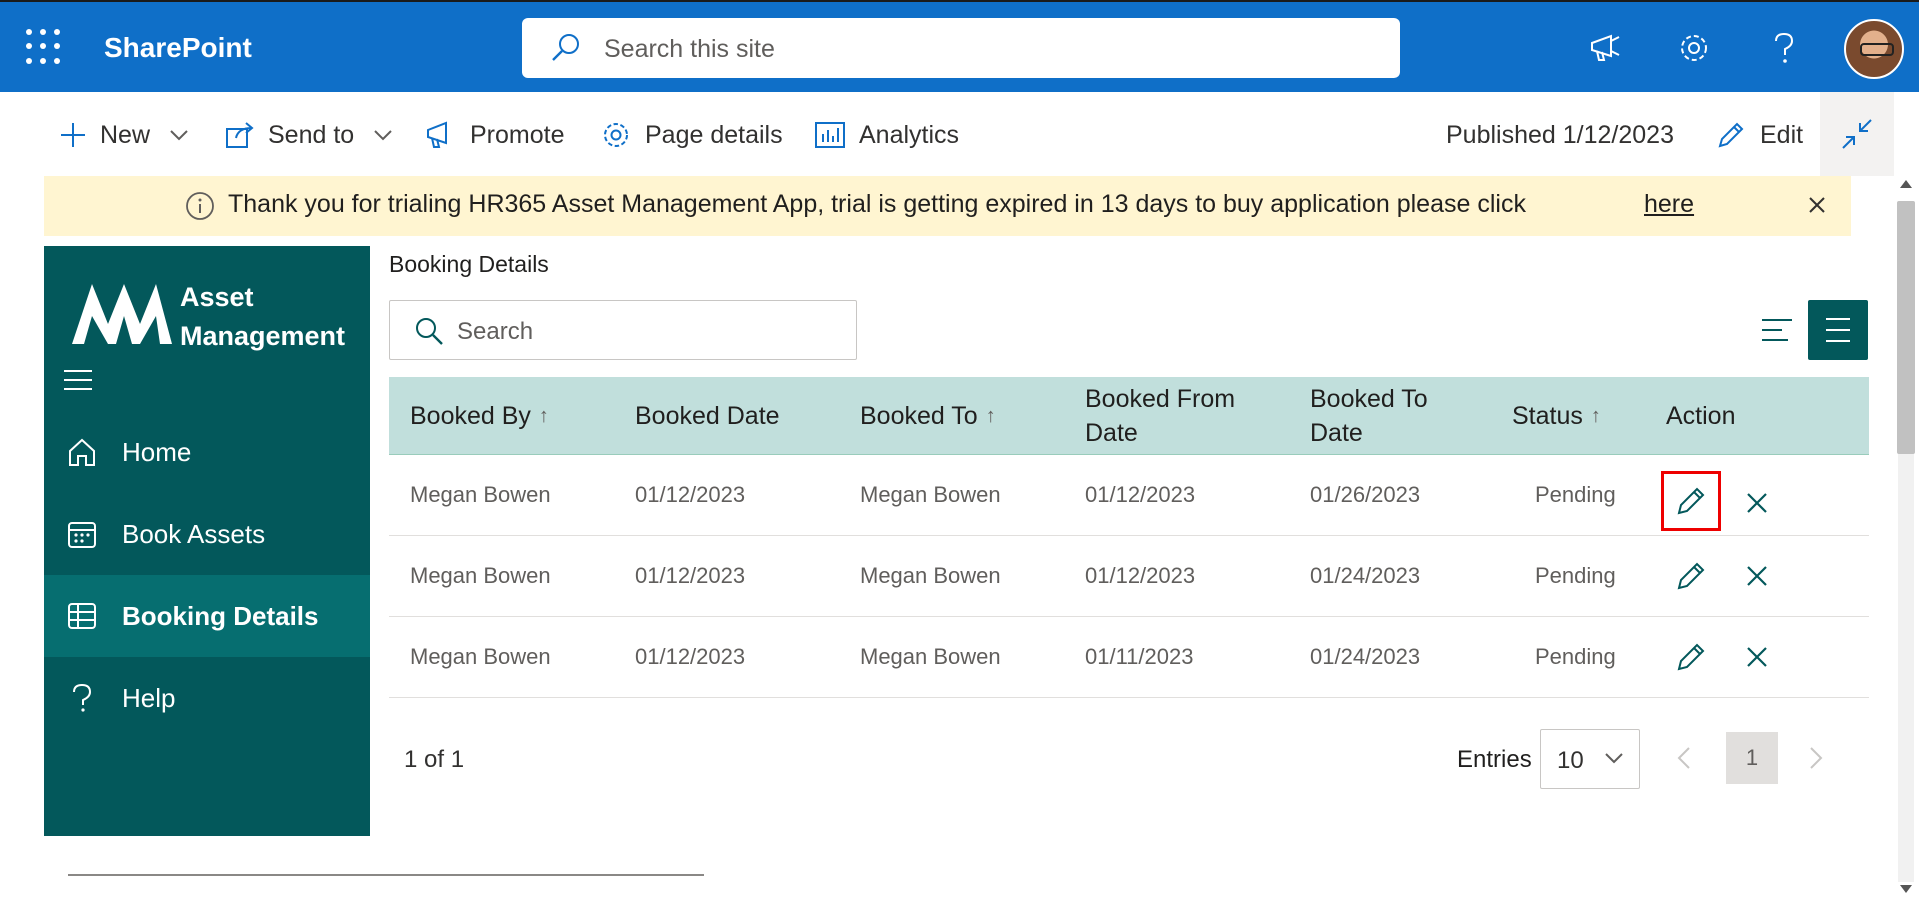 Image resolution: width=1919 pixels, height=903 pixels. What do you see at coordinates (82, 616) in the screenshot?
I see `table-icon` at bounding box center [82, 616].